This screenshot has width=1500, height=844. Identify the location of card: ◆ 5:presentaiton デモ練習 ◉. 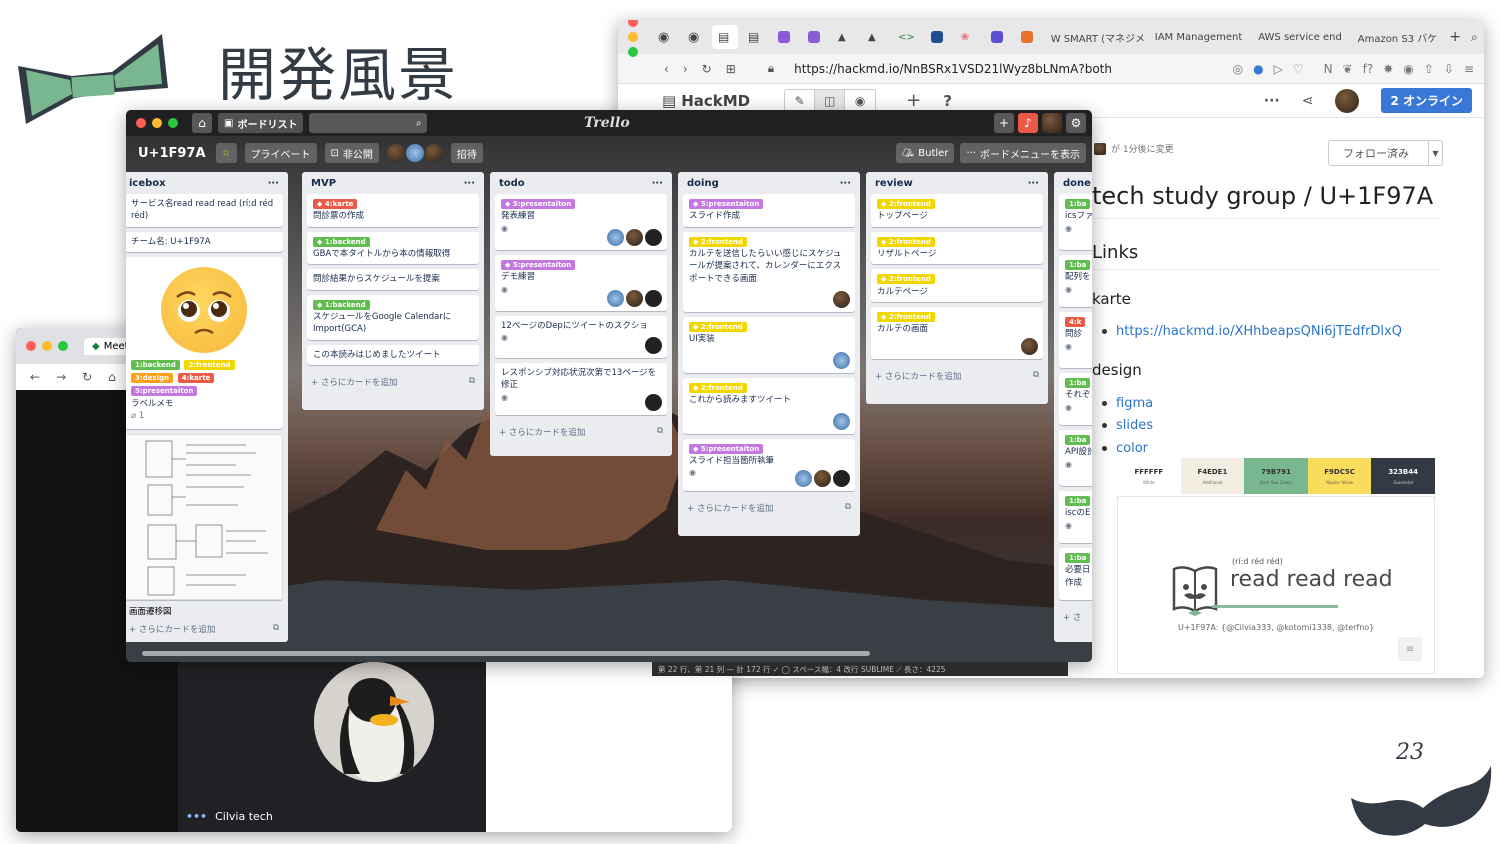
(581, 283).